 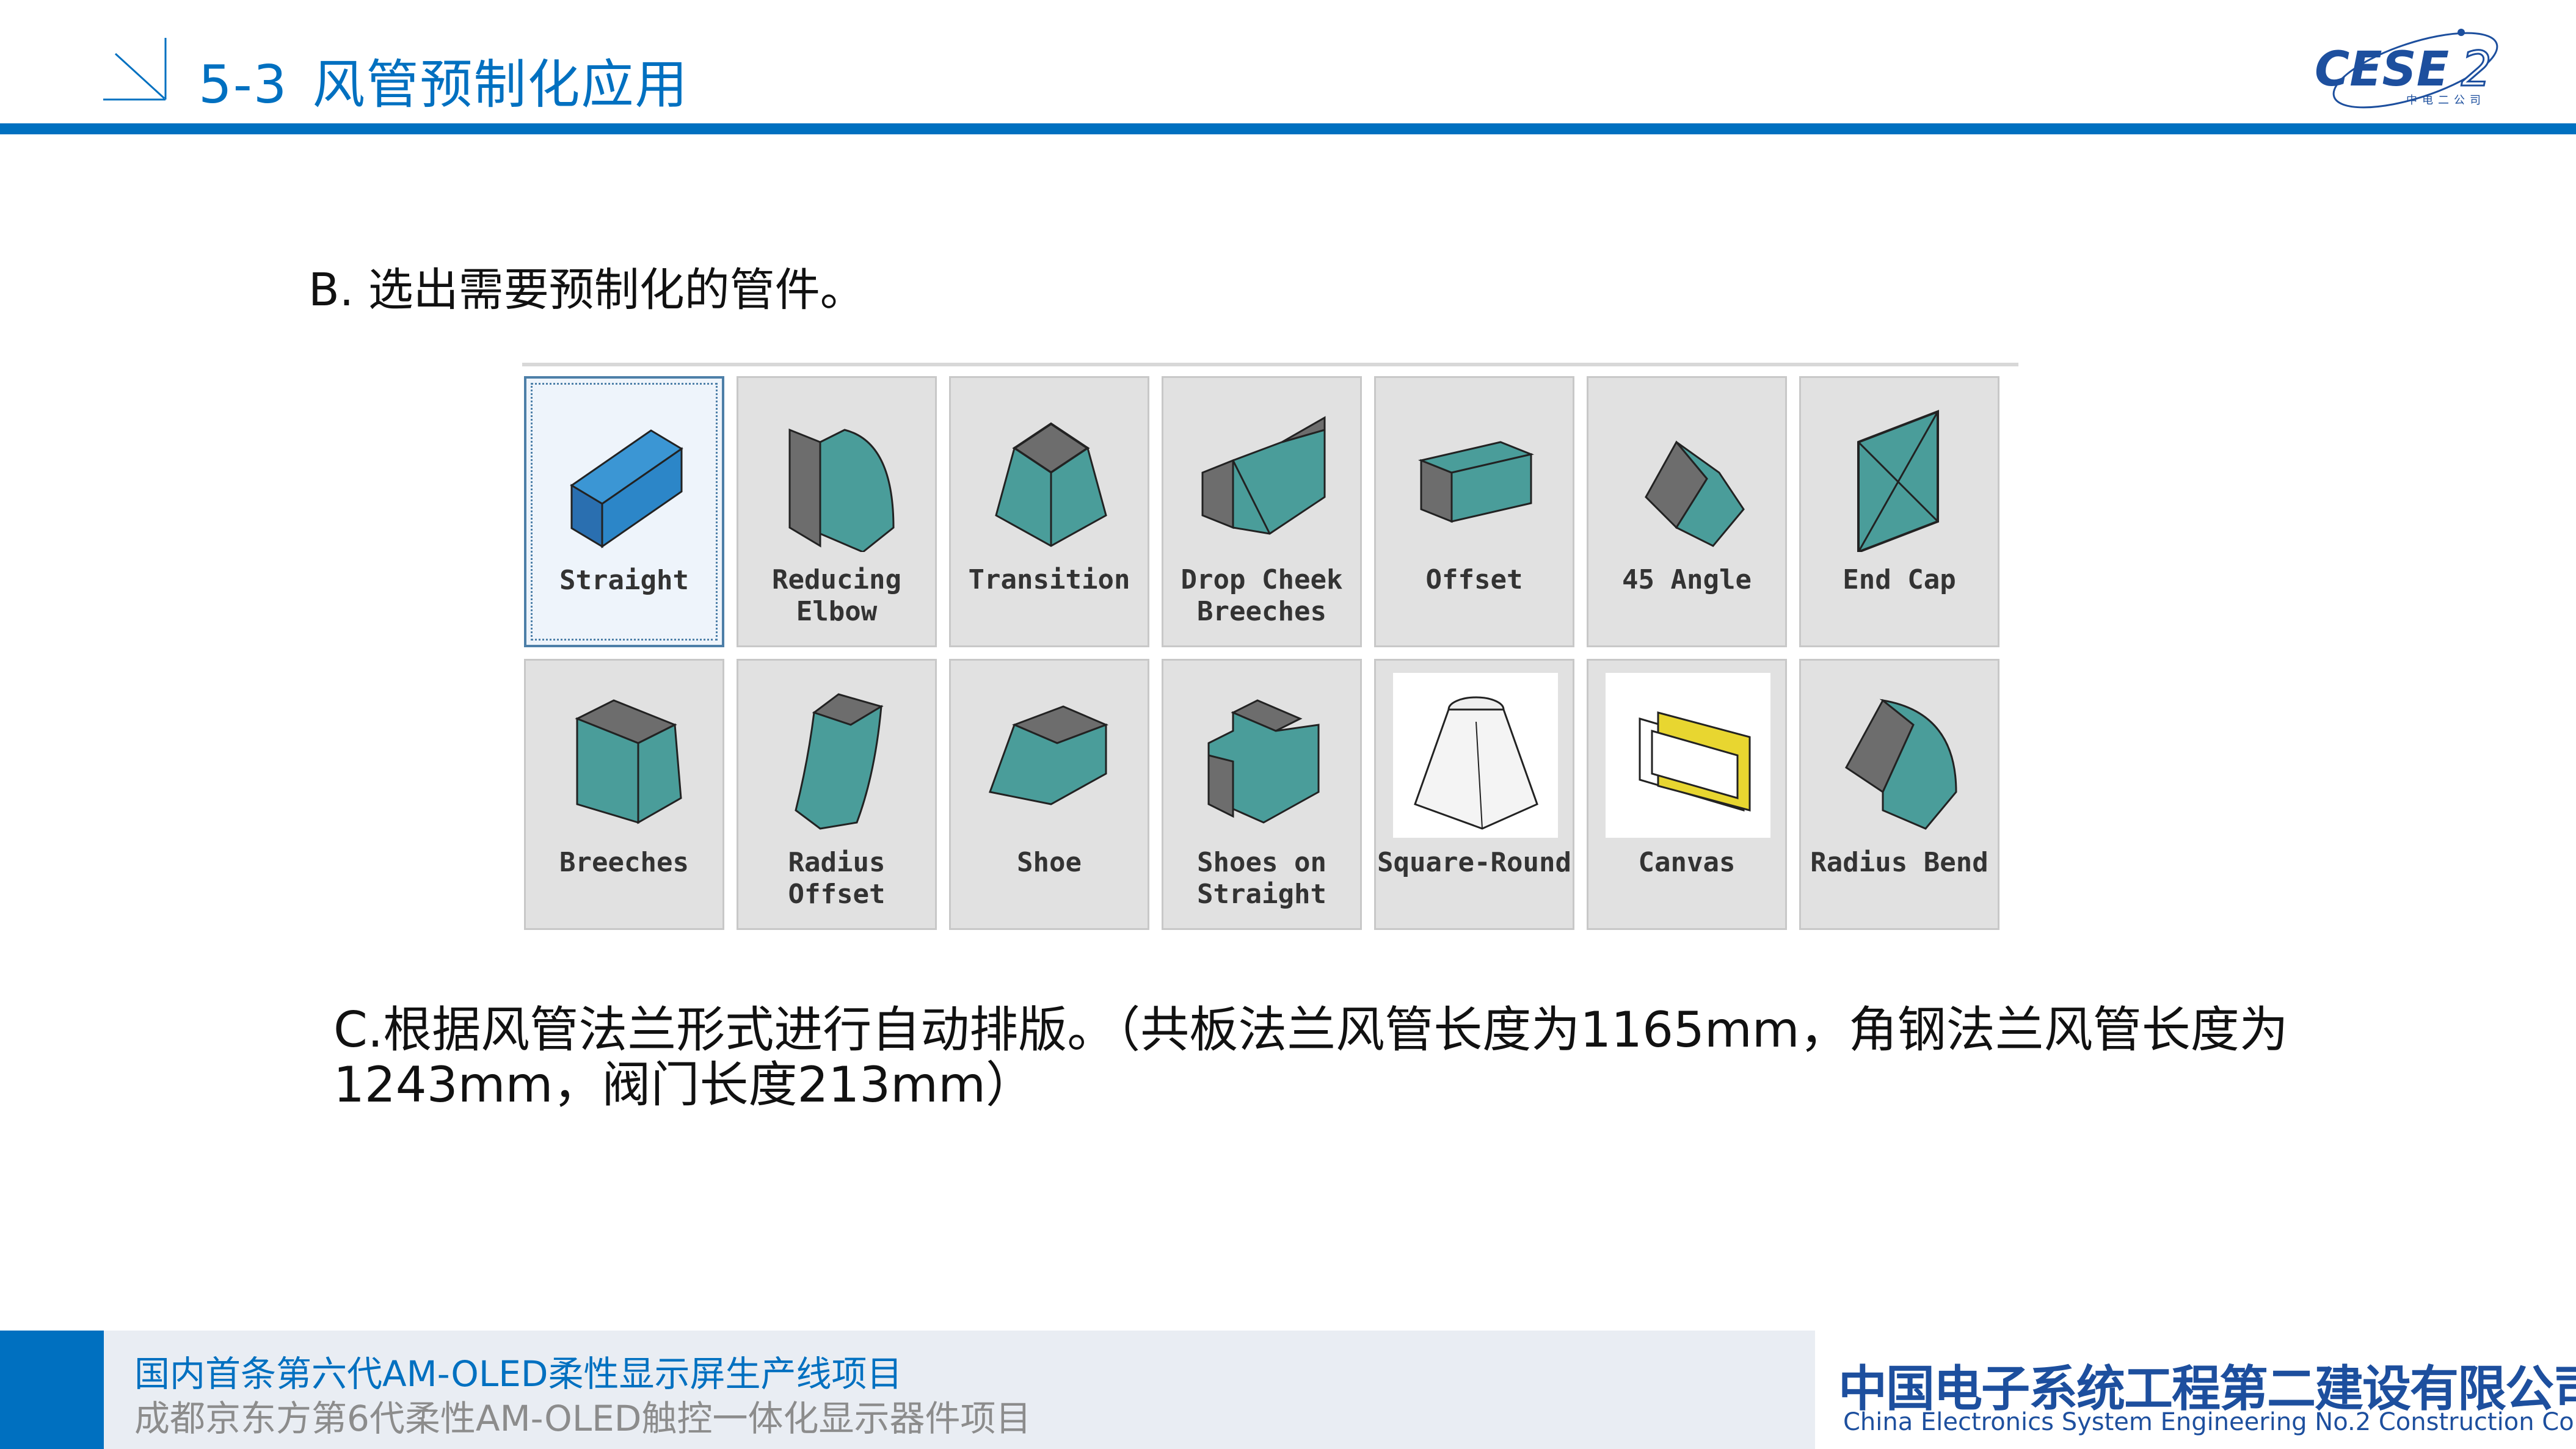 What do you see at coordinates (501, 84) in the screenshot?
I see `section-title: 风管预制化应用` at bounding box center [501, 84].